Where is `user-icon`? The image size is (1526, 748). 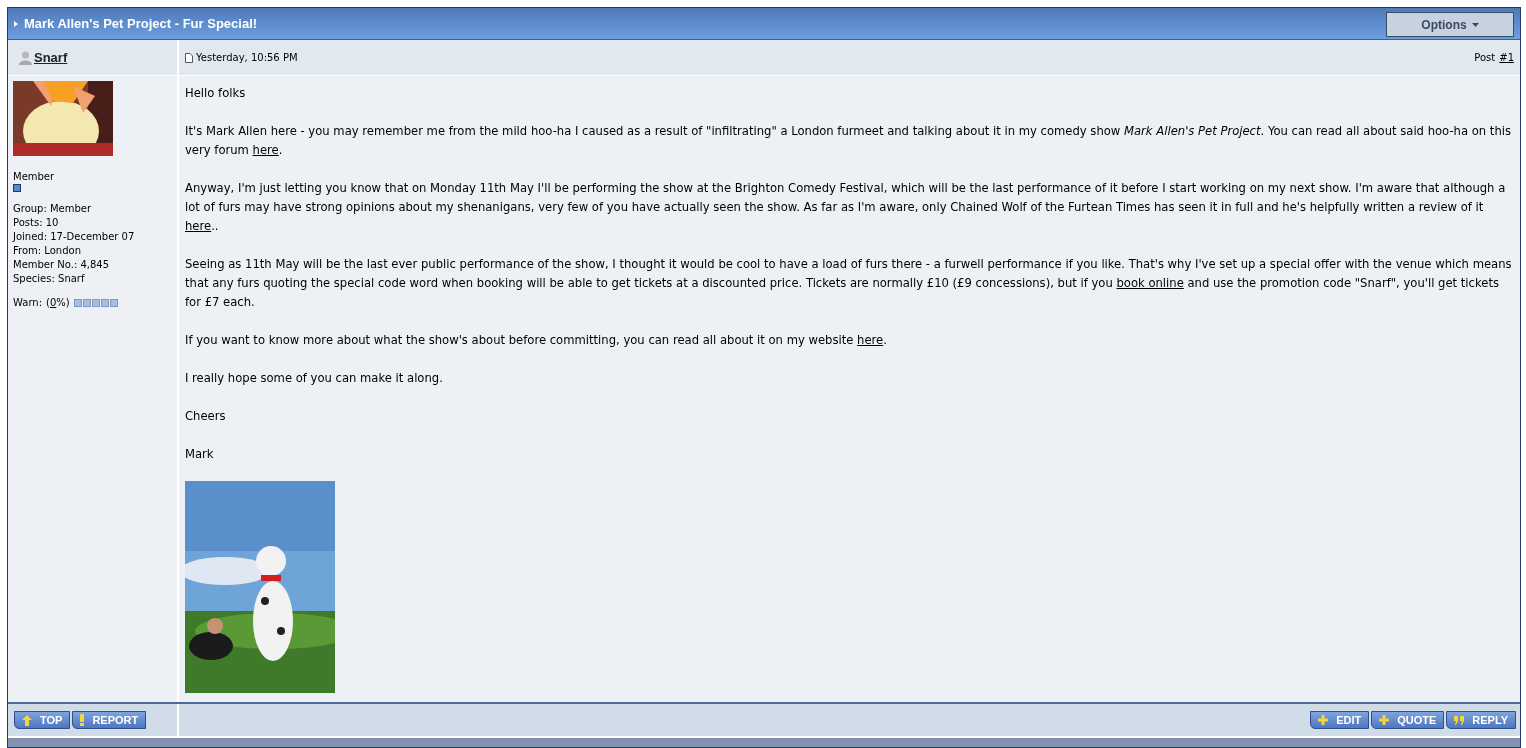
user-icon is located at coordinates (25, 57).